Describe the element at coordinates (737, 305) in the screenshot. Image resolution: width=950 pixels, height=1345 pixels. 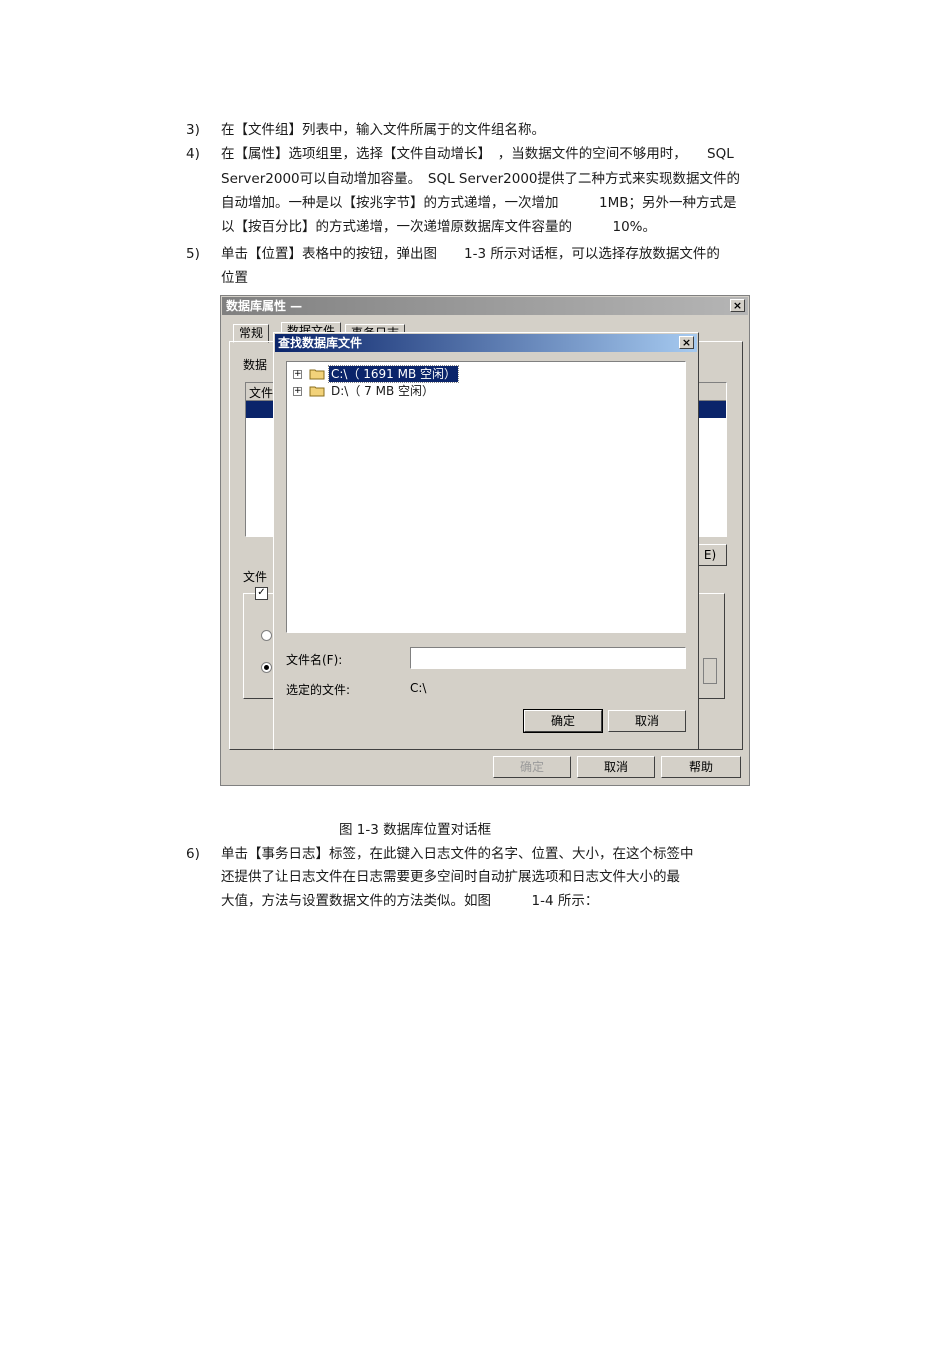
I see `close-icon: ×` at that location.